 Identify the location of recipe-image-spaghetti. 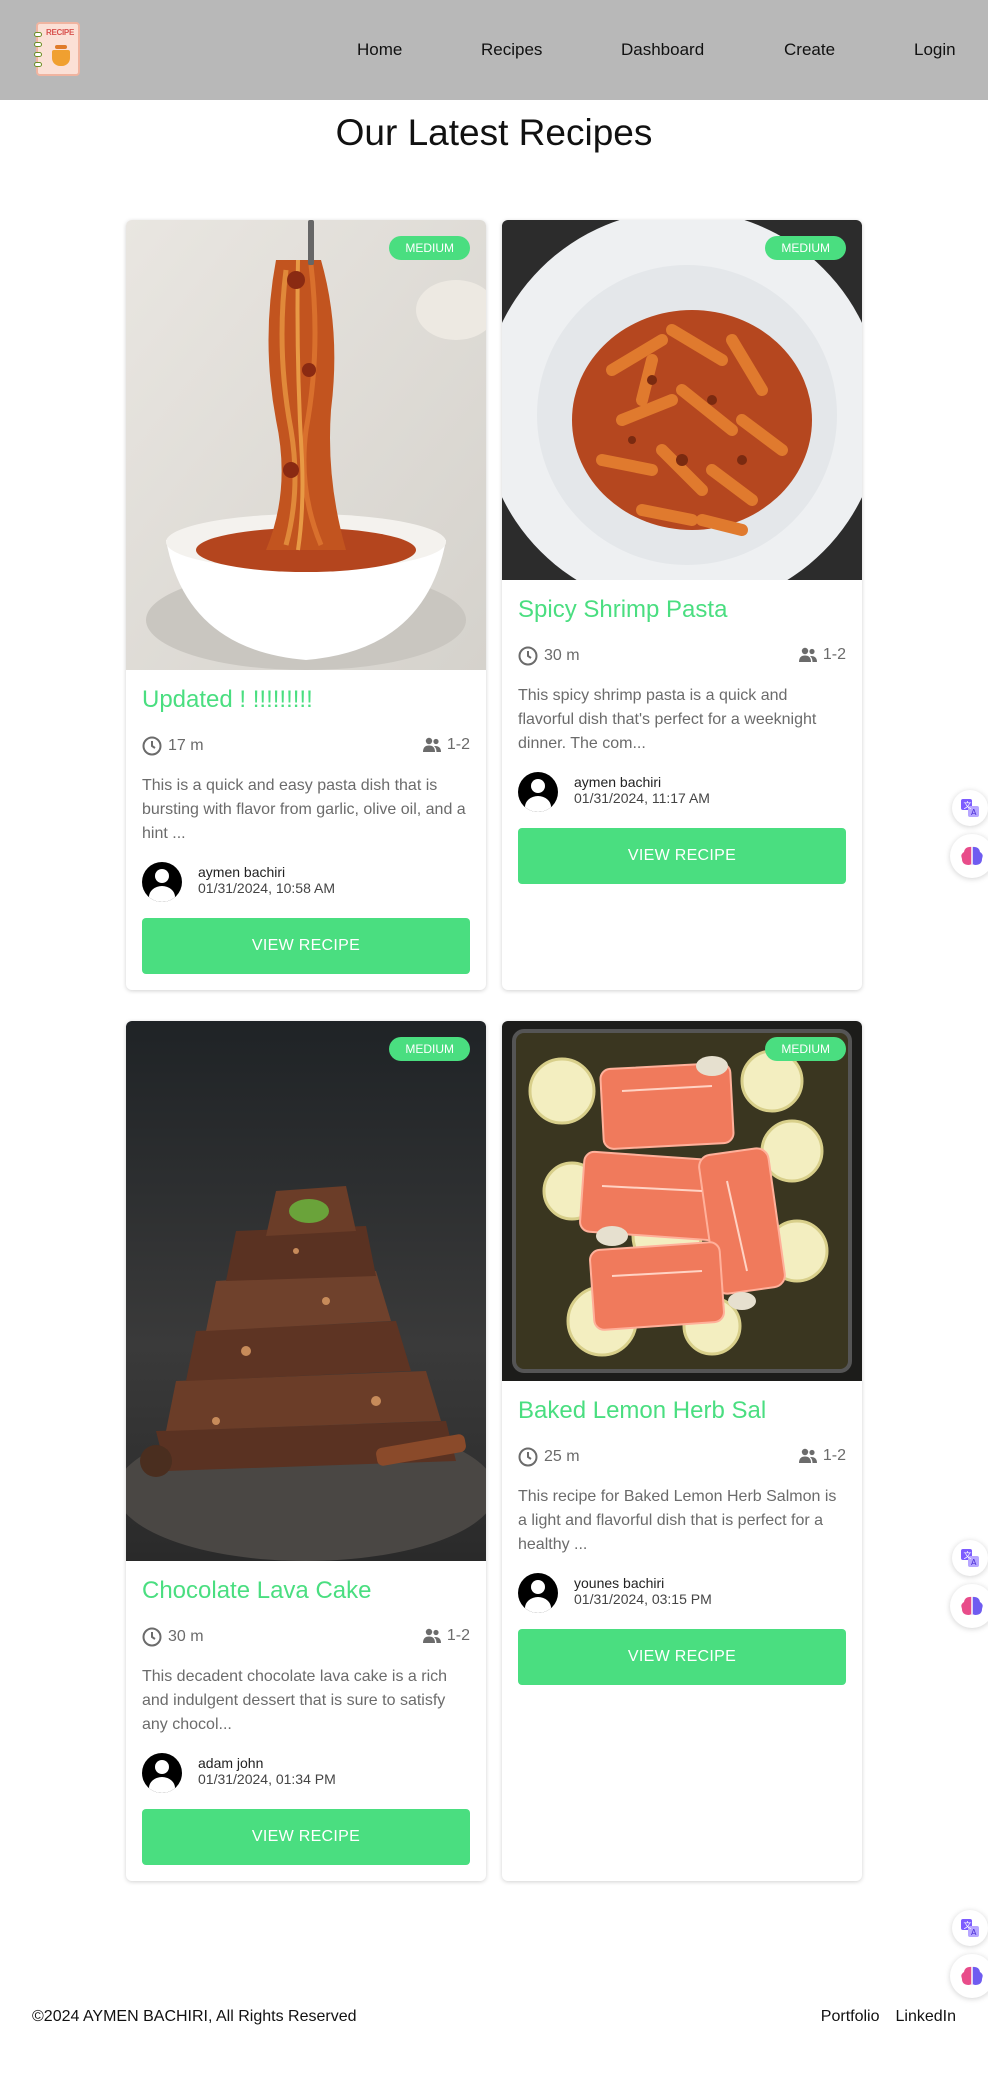
(306, 445).